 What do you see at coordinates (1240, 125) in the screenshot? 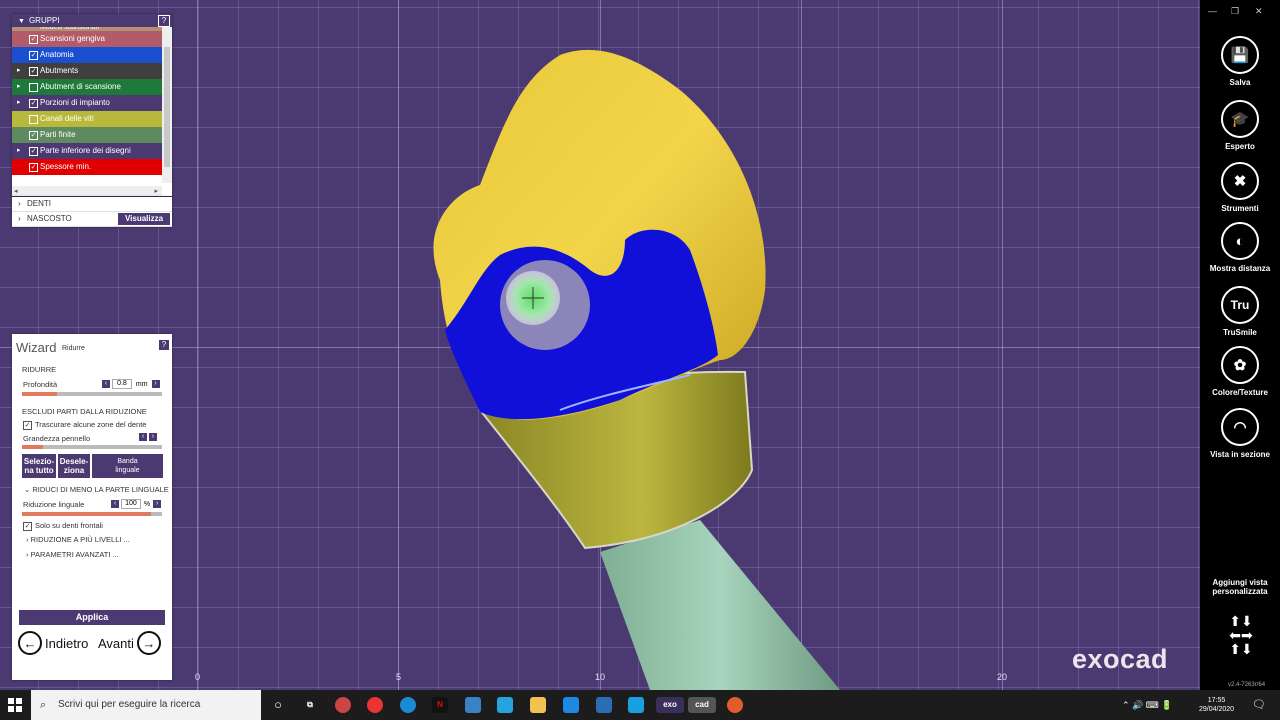
I see `tool-graduation-cap: 🎓 Esperto` at bounding box center [1240, 125].